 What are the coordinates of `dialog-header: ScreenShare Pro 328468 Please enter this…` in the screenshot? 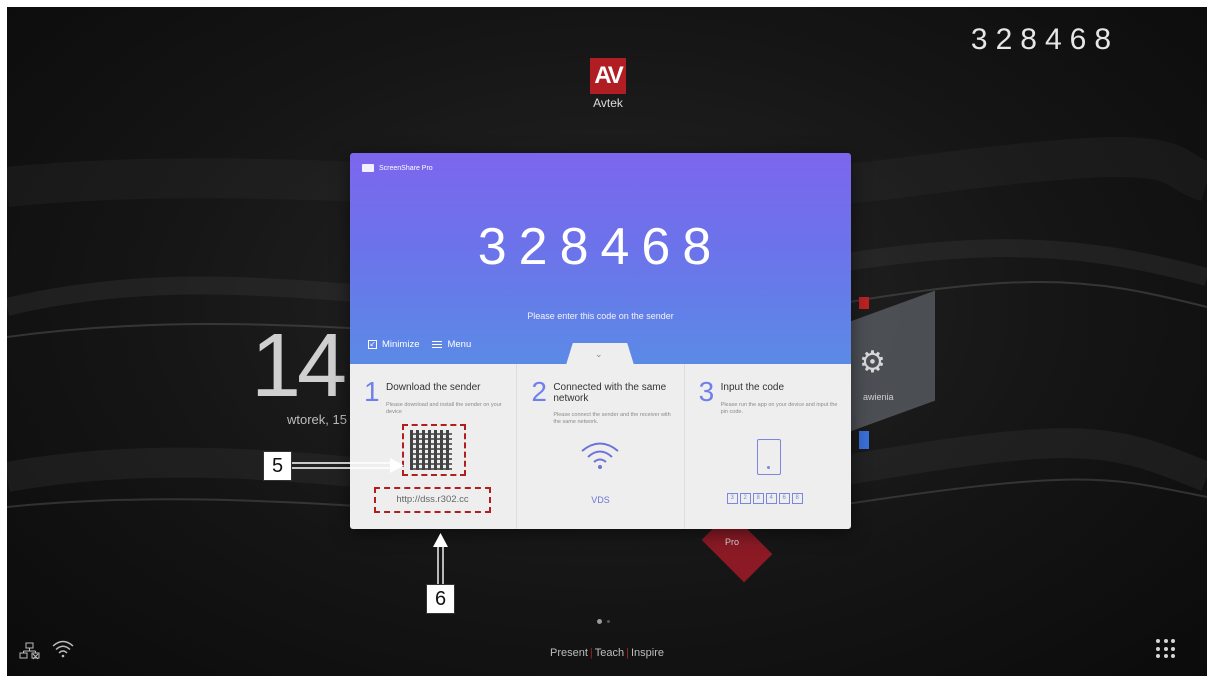 It's located at (600, 259).